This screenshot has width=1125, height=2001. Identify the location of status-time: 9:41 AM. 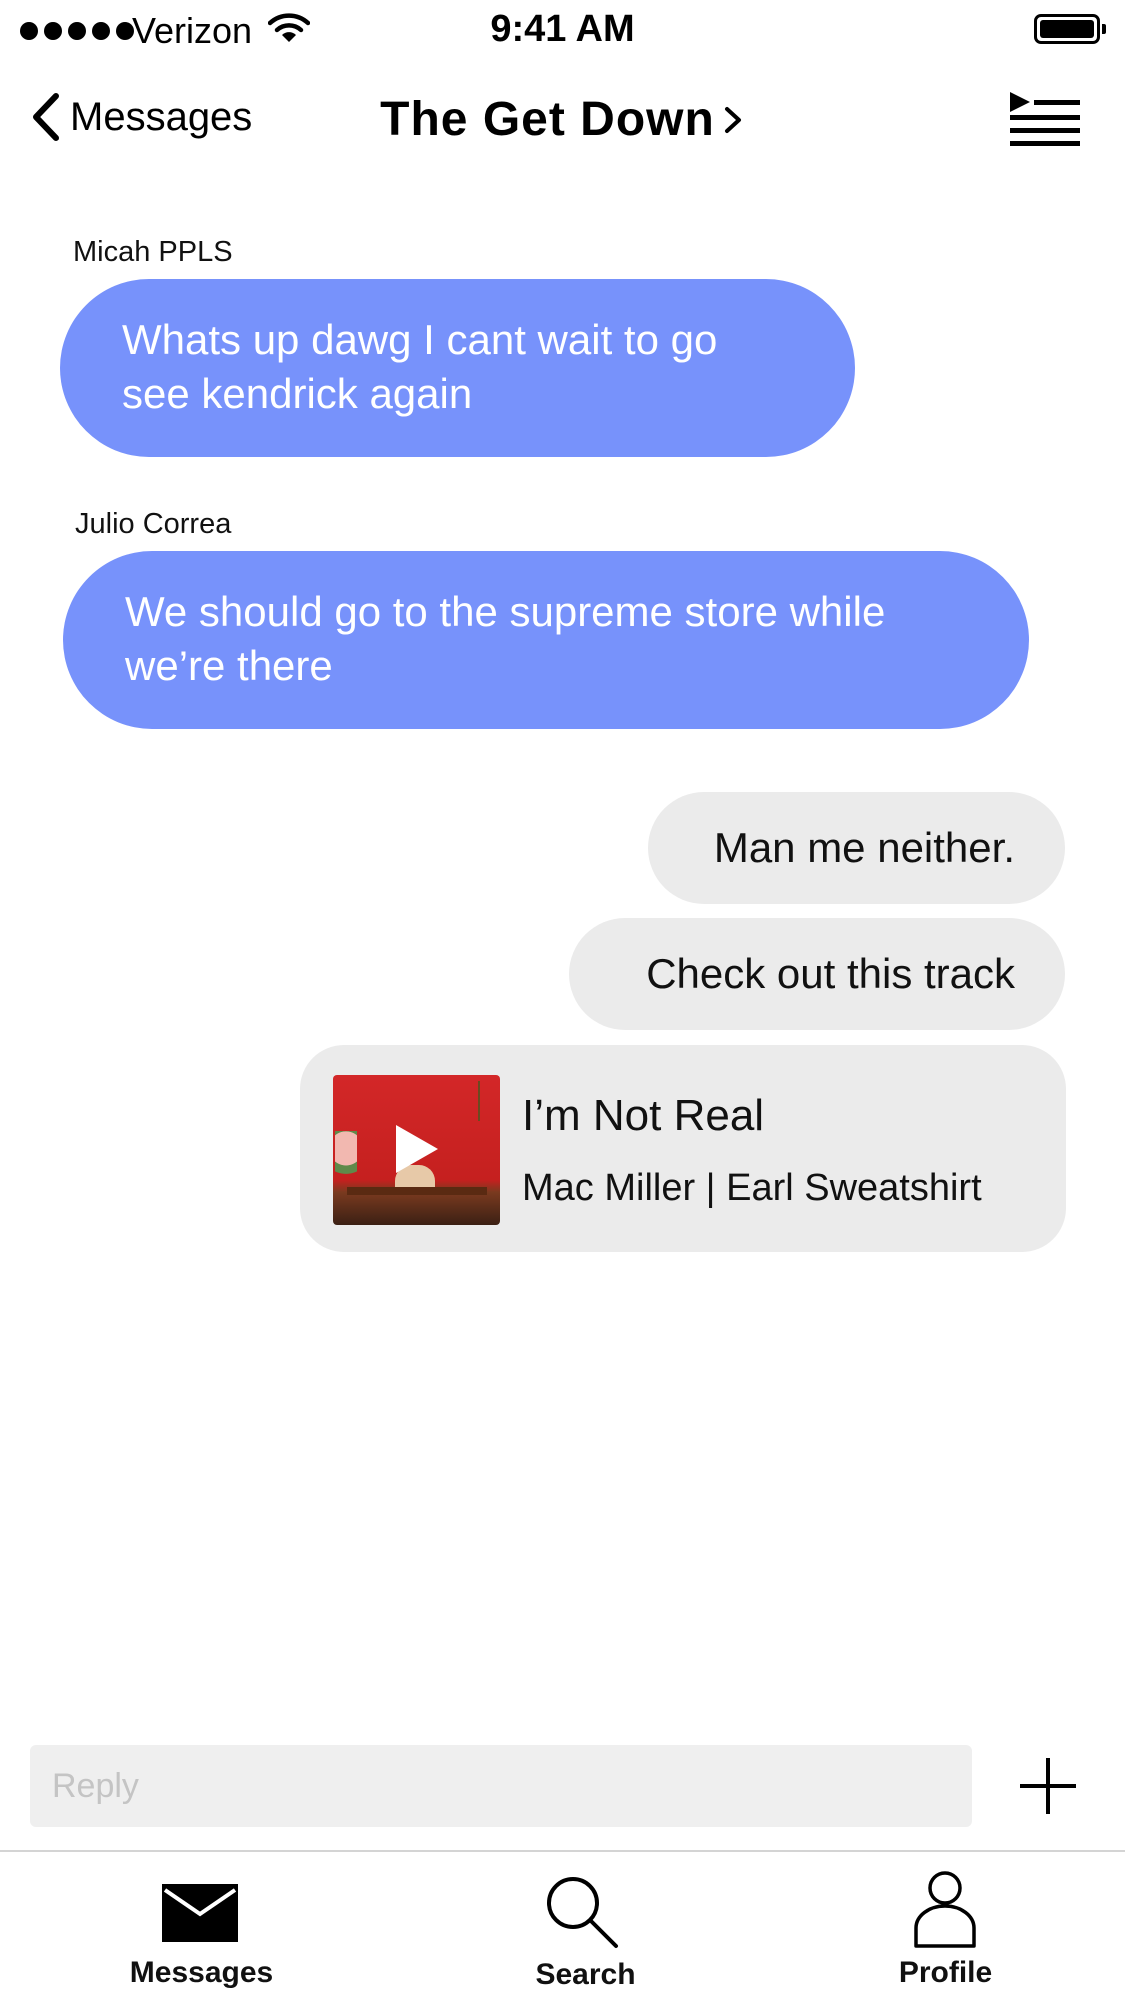
(562, 29).